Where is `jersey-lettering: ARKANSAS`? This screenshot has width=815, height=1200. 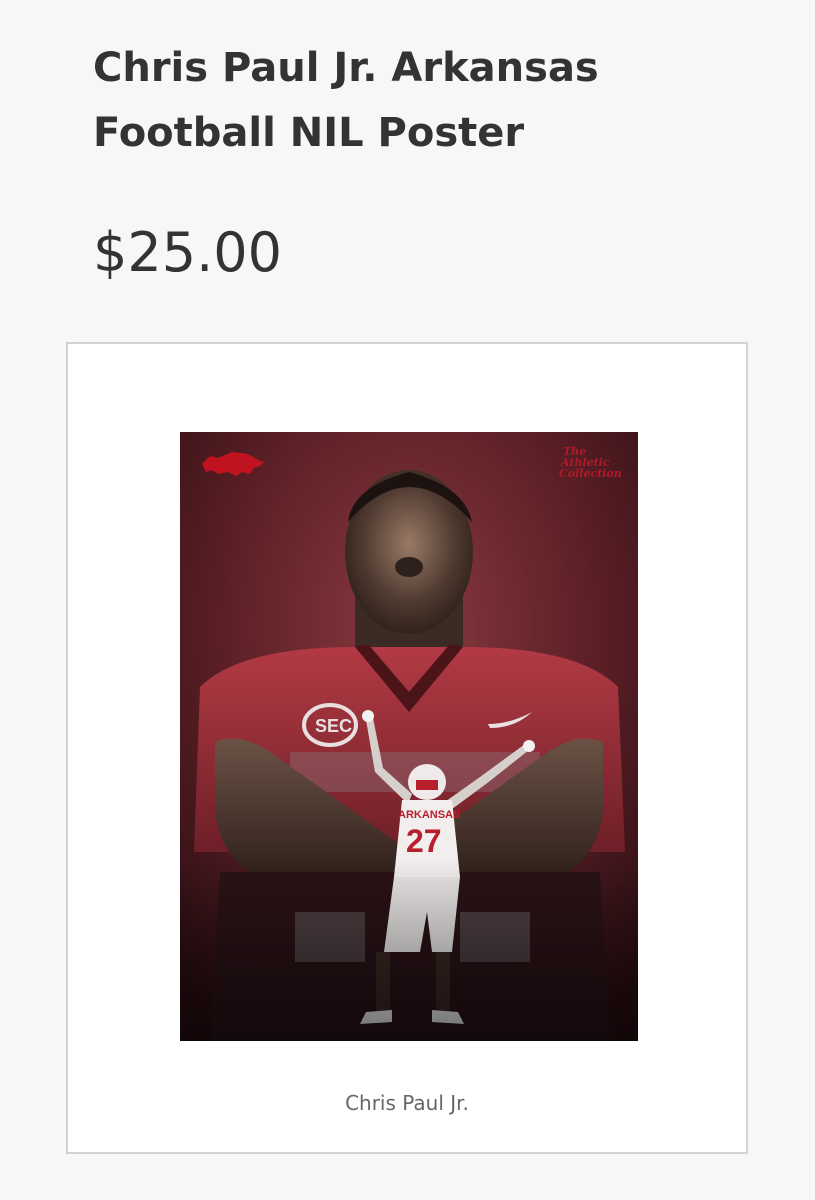 jersey-lettering: ARKANSAS is located at coordinates (429, 815).